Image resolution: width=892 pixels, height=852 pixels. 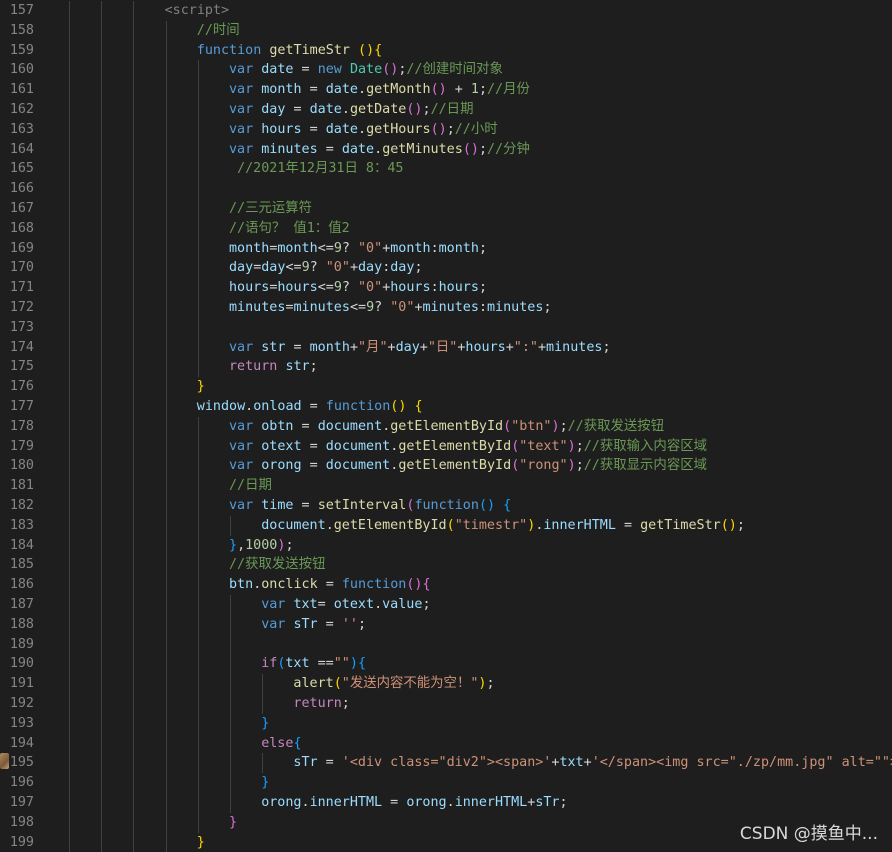 What do you see at coordinates (316, 169) in the screenshot?
I see `code-text: //2021年12月31日 8：45` at bounding box center [316, 169].